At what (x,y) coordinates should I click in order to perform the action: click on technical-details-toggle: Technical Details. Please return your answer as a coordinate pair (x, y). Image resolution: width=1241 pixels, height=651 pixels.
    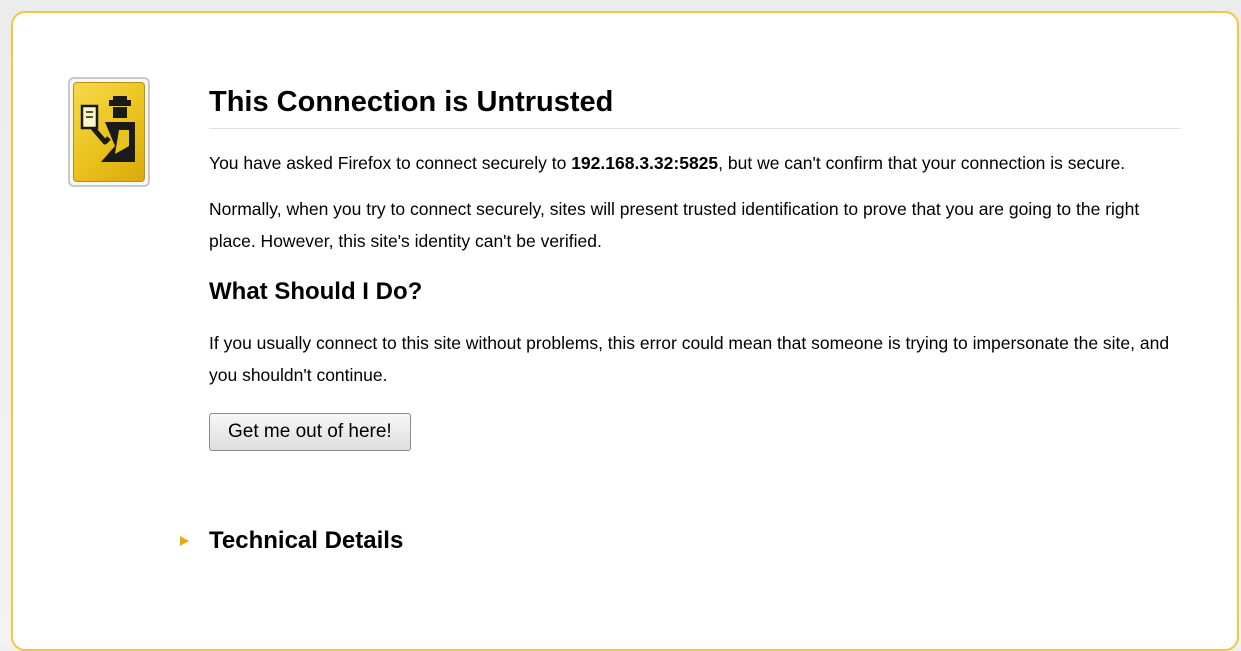
    Looking at the image, I should click on (291, 541).